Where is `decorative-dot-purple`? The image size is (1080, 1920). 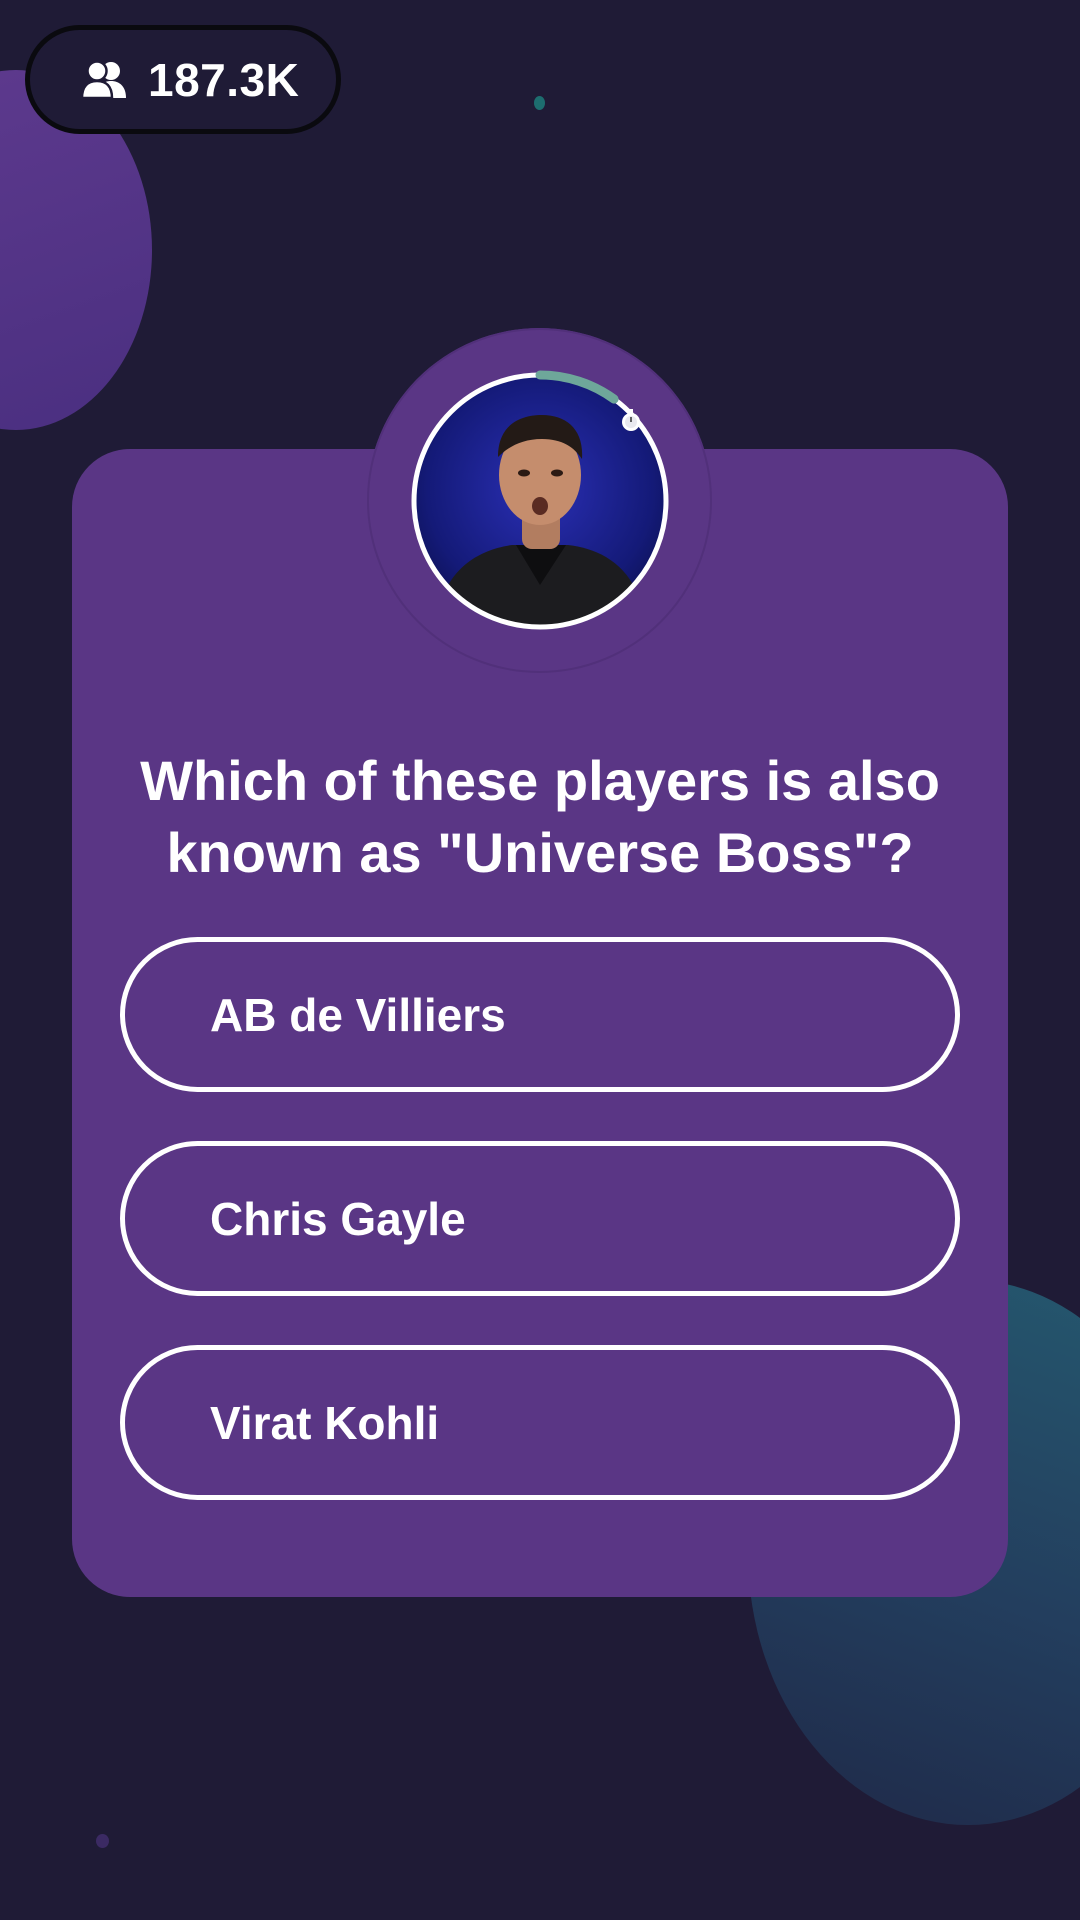
decorative-dot-purple is located at coordinates (102, 1841).